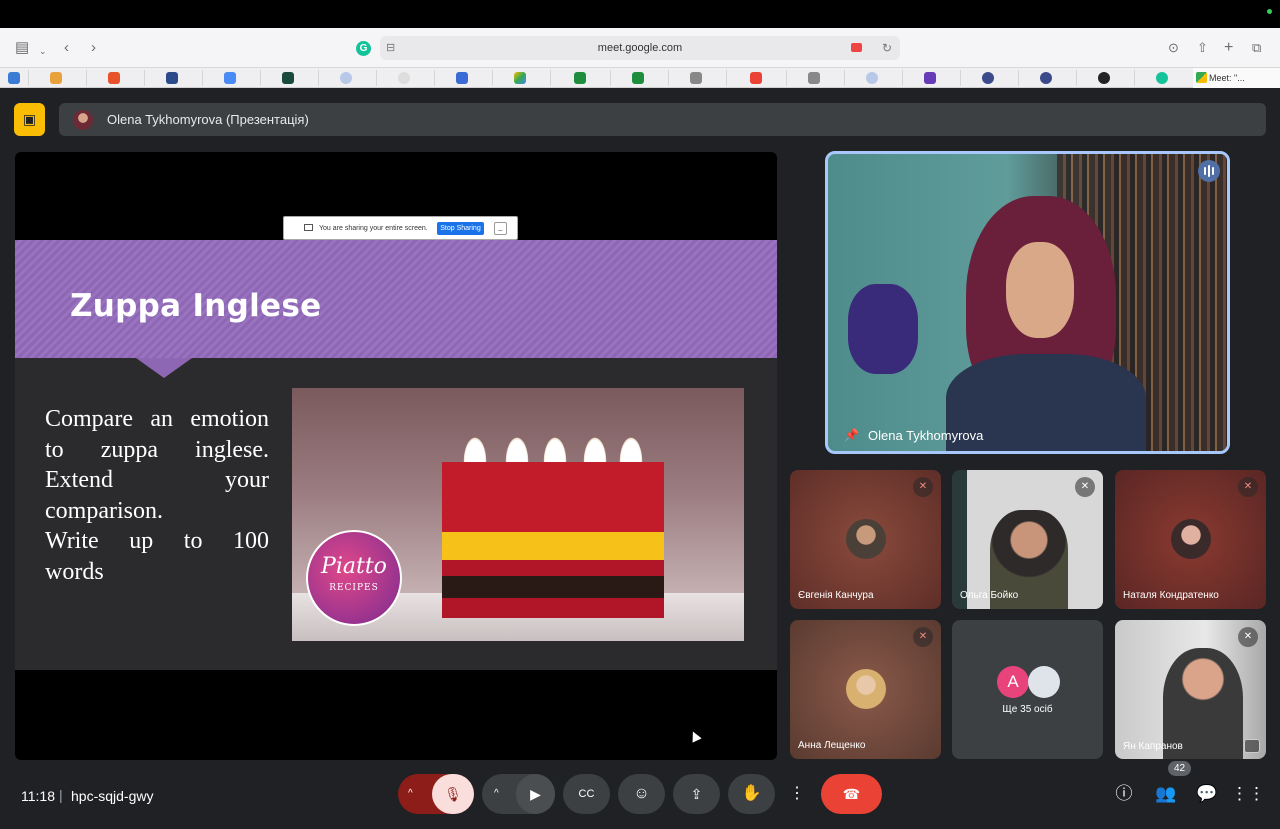 The image size is (1280, 829). What do you see at coordinates (930, 78) in the screenshot?
I see `forms-bookmark-icon` at bounding box center [930, 78].